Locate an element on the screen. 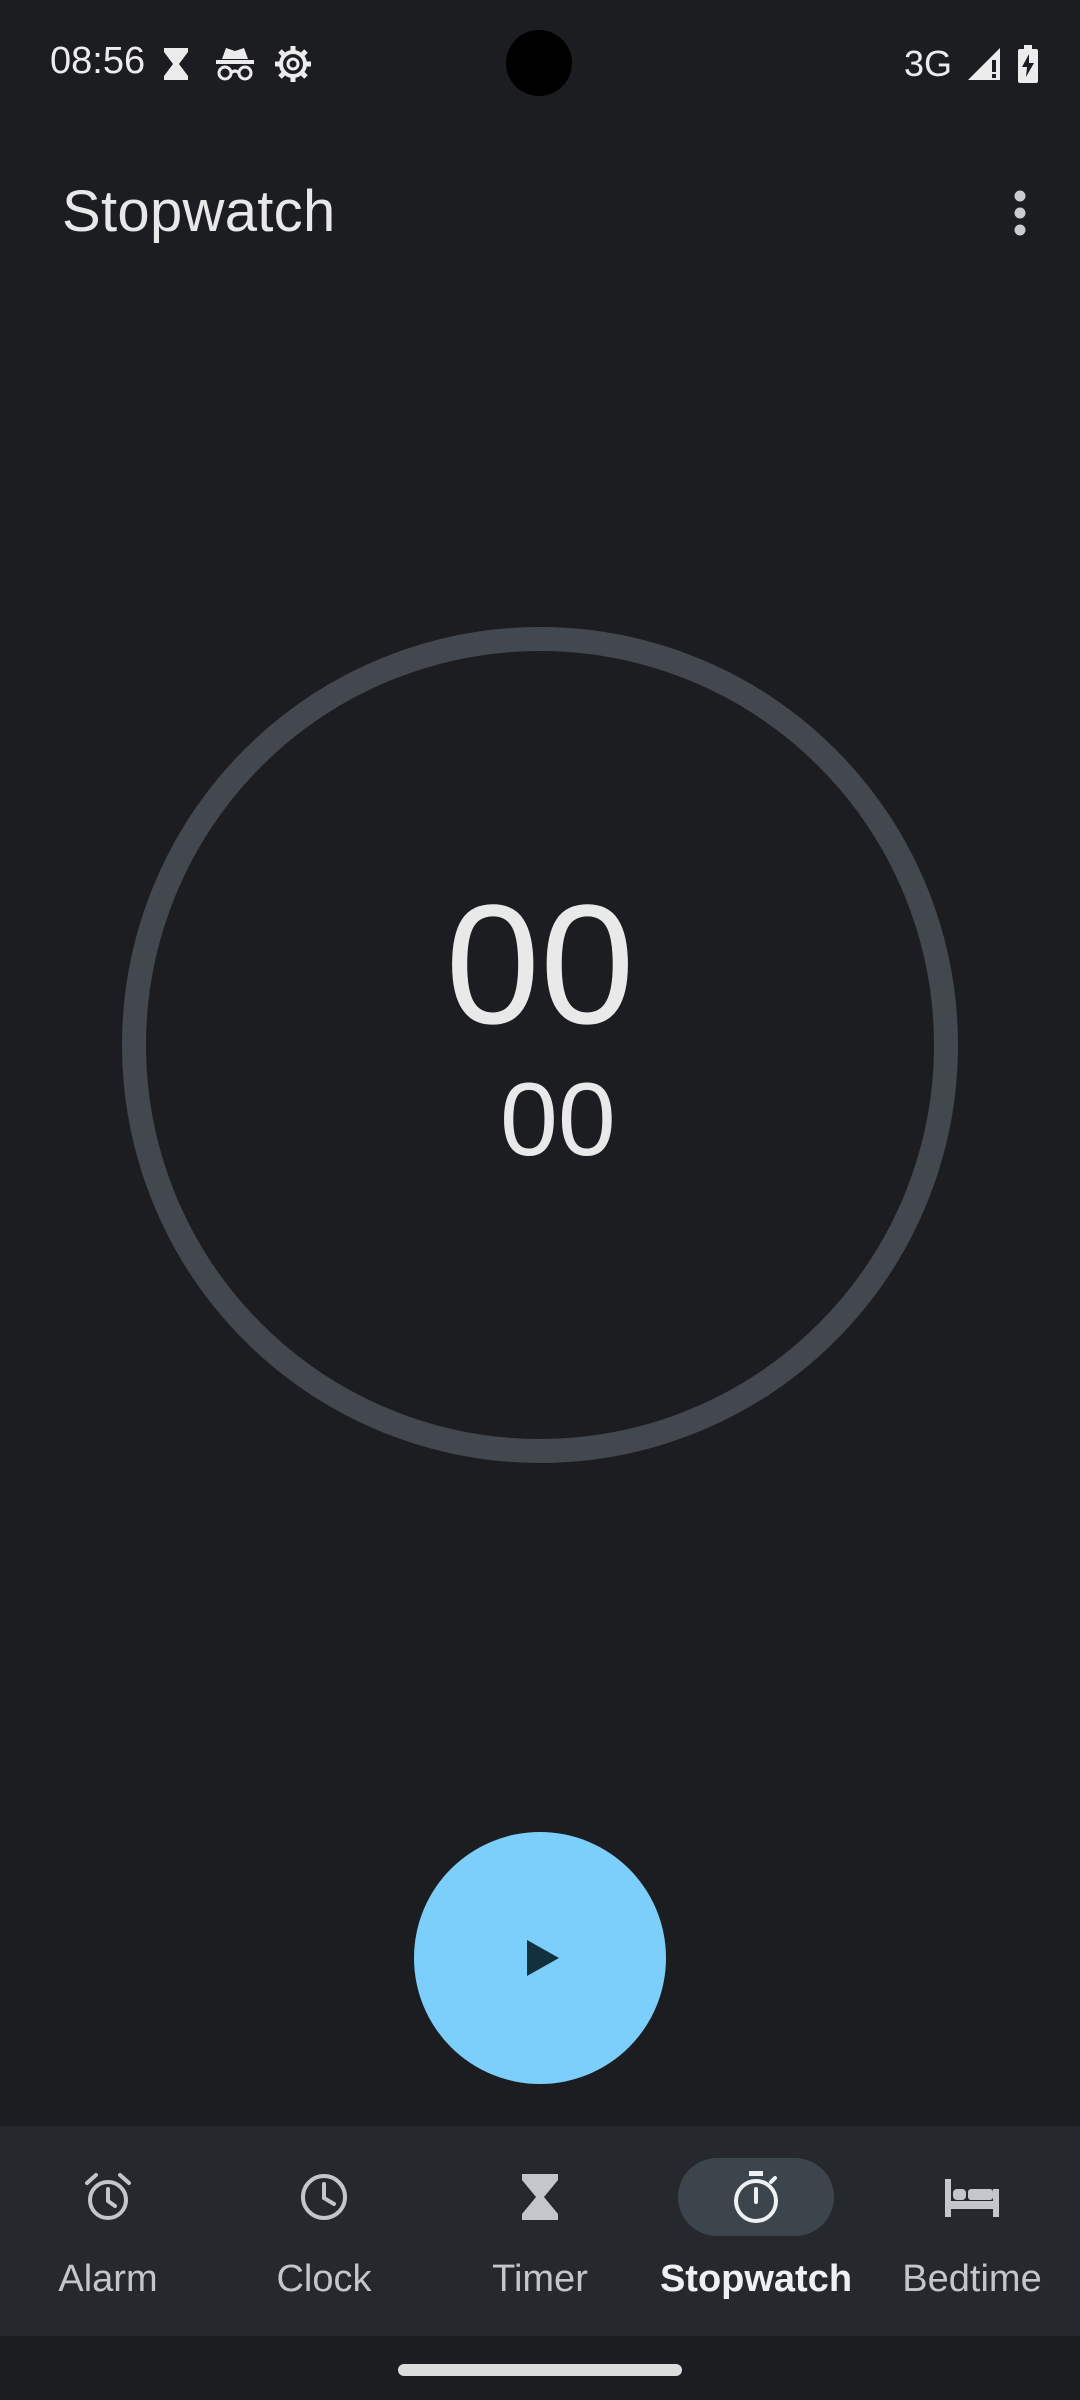 Image resolution: width=1080 pixels, height=2400 pixels. status-bar: 08:56 3G is located at coordinates (540, 64).